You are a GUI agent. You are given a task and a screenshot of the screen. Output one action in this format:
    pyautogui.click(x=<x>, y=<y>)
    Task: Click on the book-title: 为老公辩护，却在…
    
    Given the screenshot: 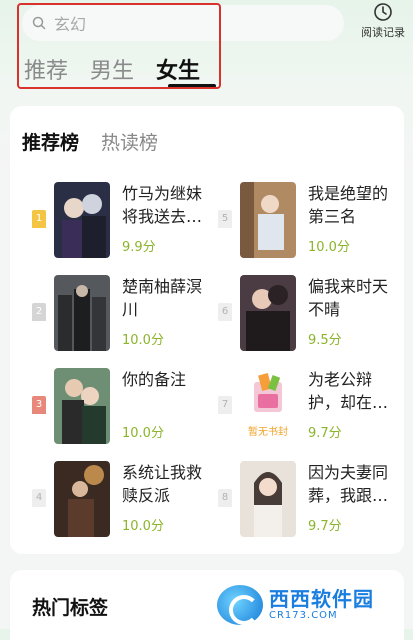 What is the action you would take?
    pyautogui.click(x=348, y=391)
    